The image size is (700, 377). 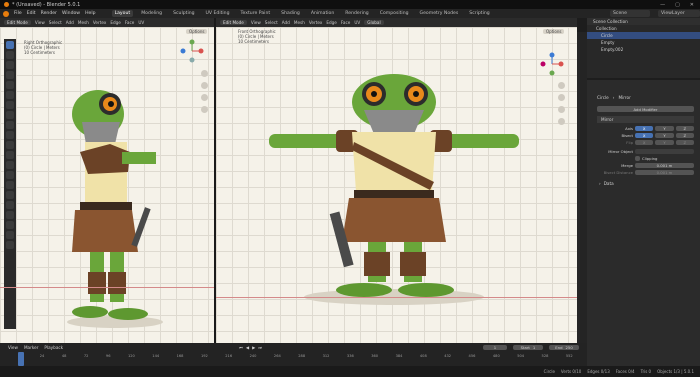 I want to click on shear-tool-icon, so click(x=10, y=235).